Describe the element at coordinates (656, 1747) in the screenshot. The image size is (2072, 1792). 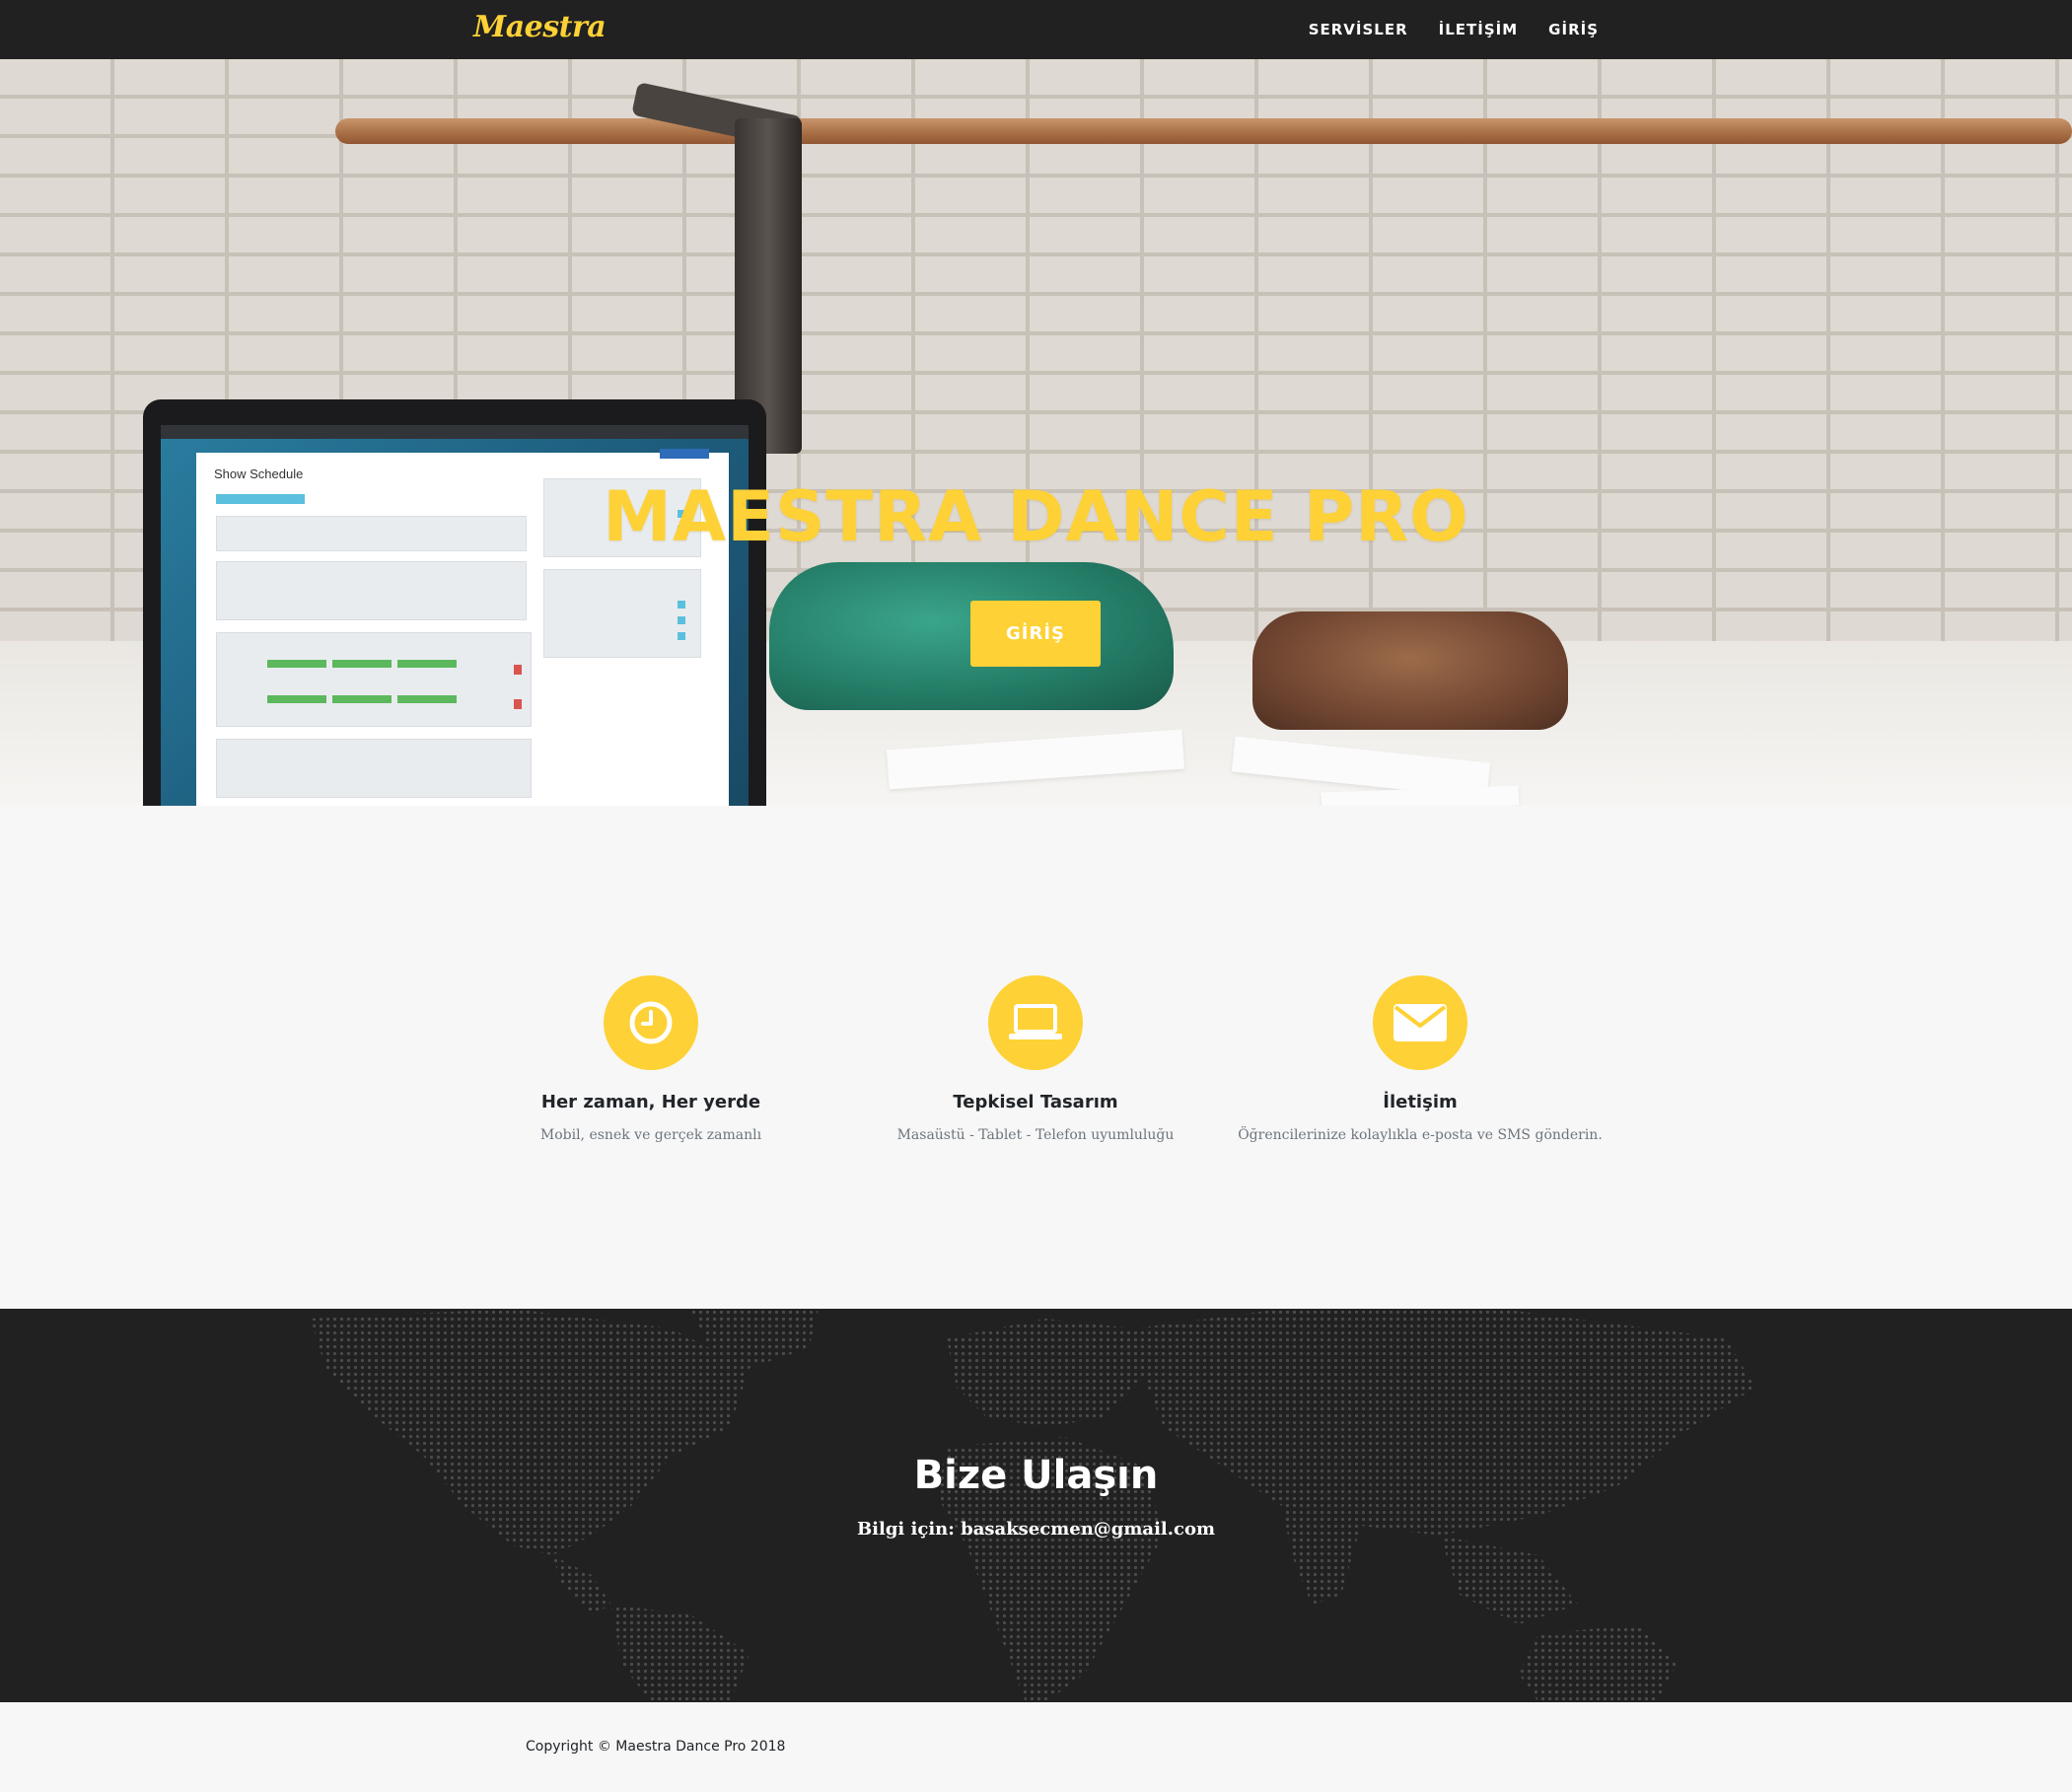
I see `copyright-text: Copyright © Maestra Dance Pro 2018` at that location.